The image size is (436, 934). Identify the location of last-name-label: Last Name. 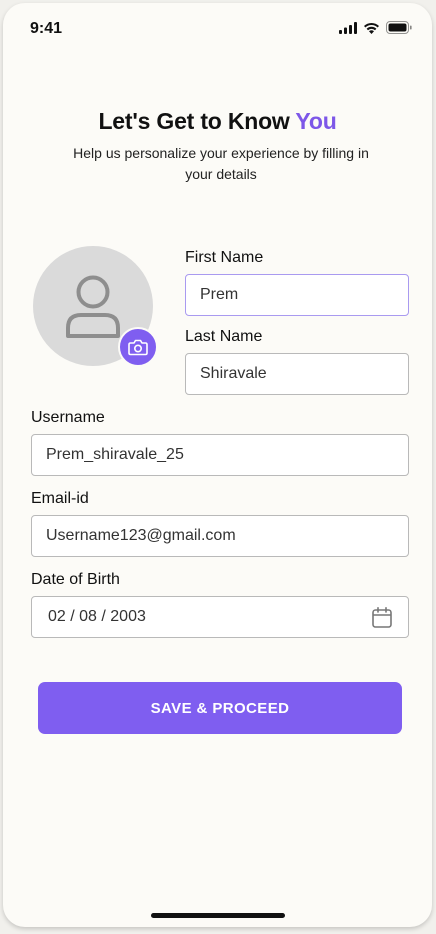
(224, 336).